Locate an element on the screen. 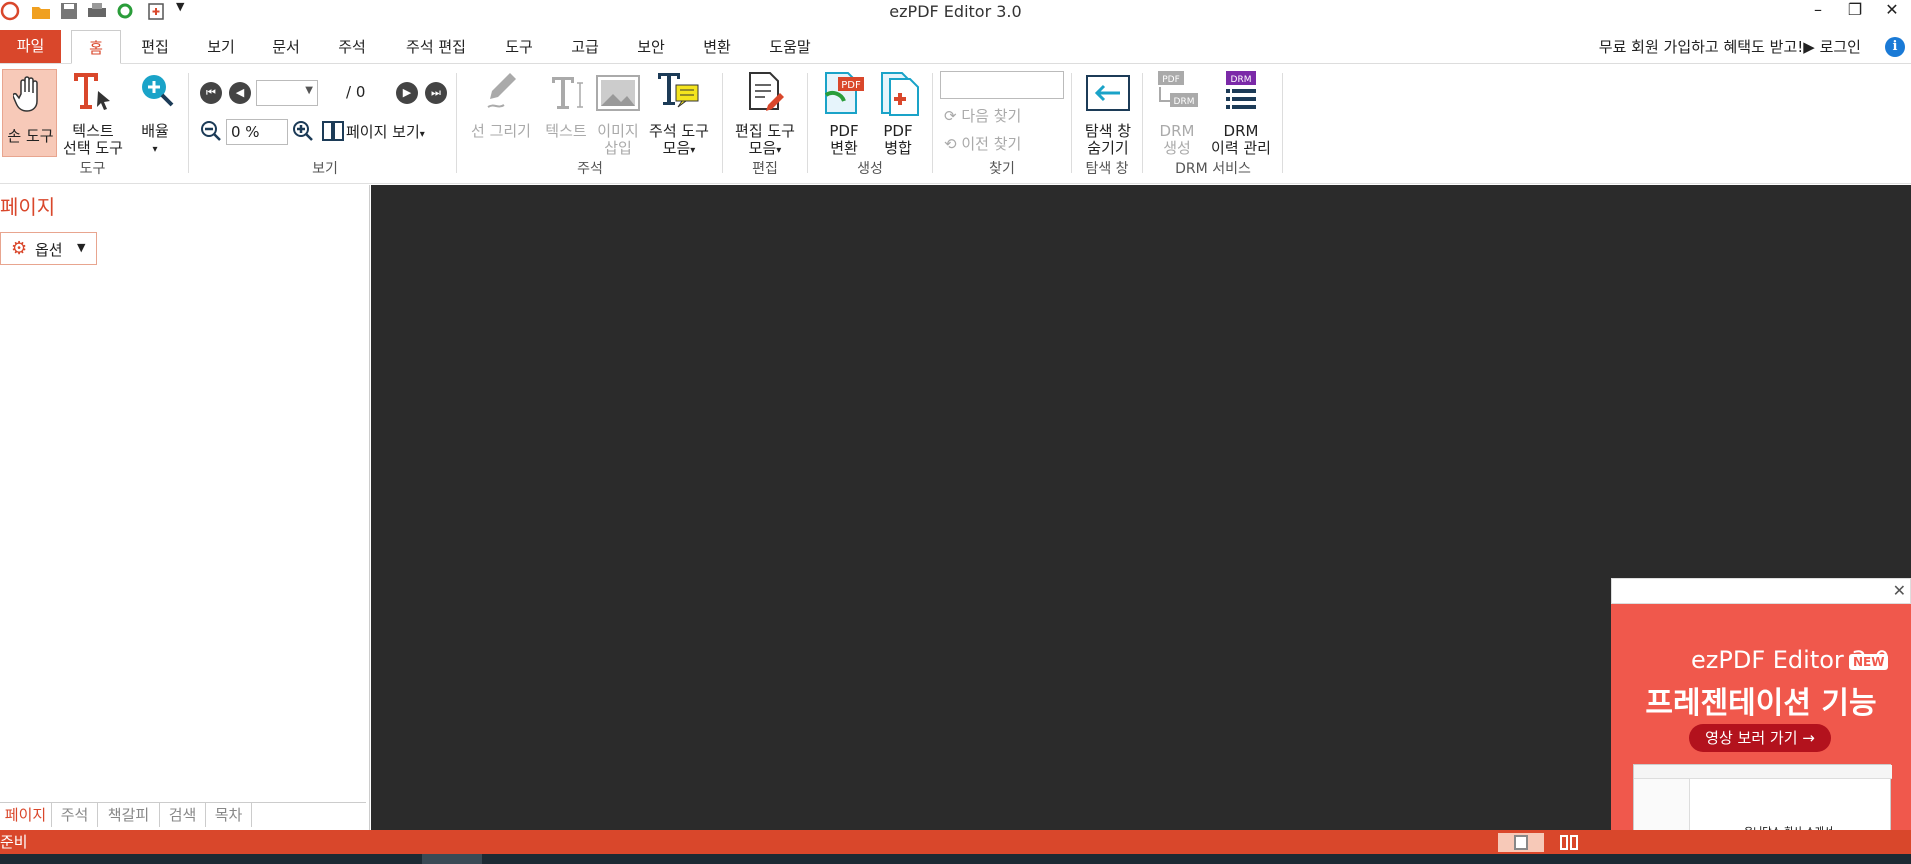 The width and height of the screenshot is (1911, 864). text-tool-icon is located at coordinates (565, 93).